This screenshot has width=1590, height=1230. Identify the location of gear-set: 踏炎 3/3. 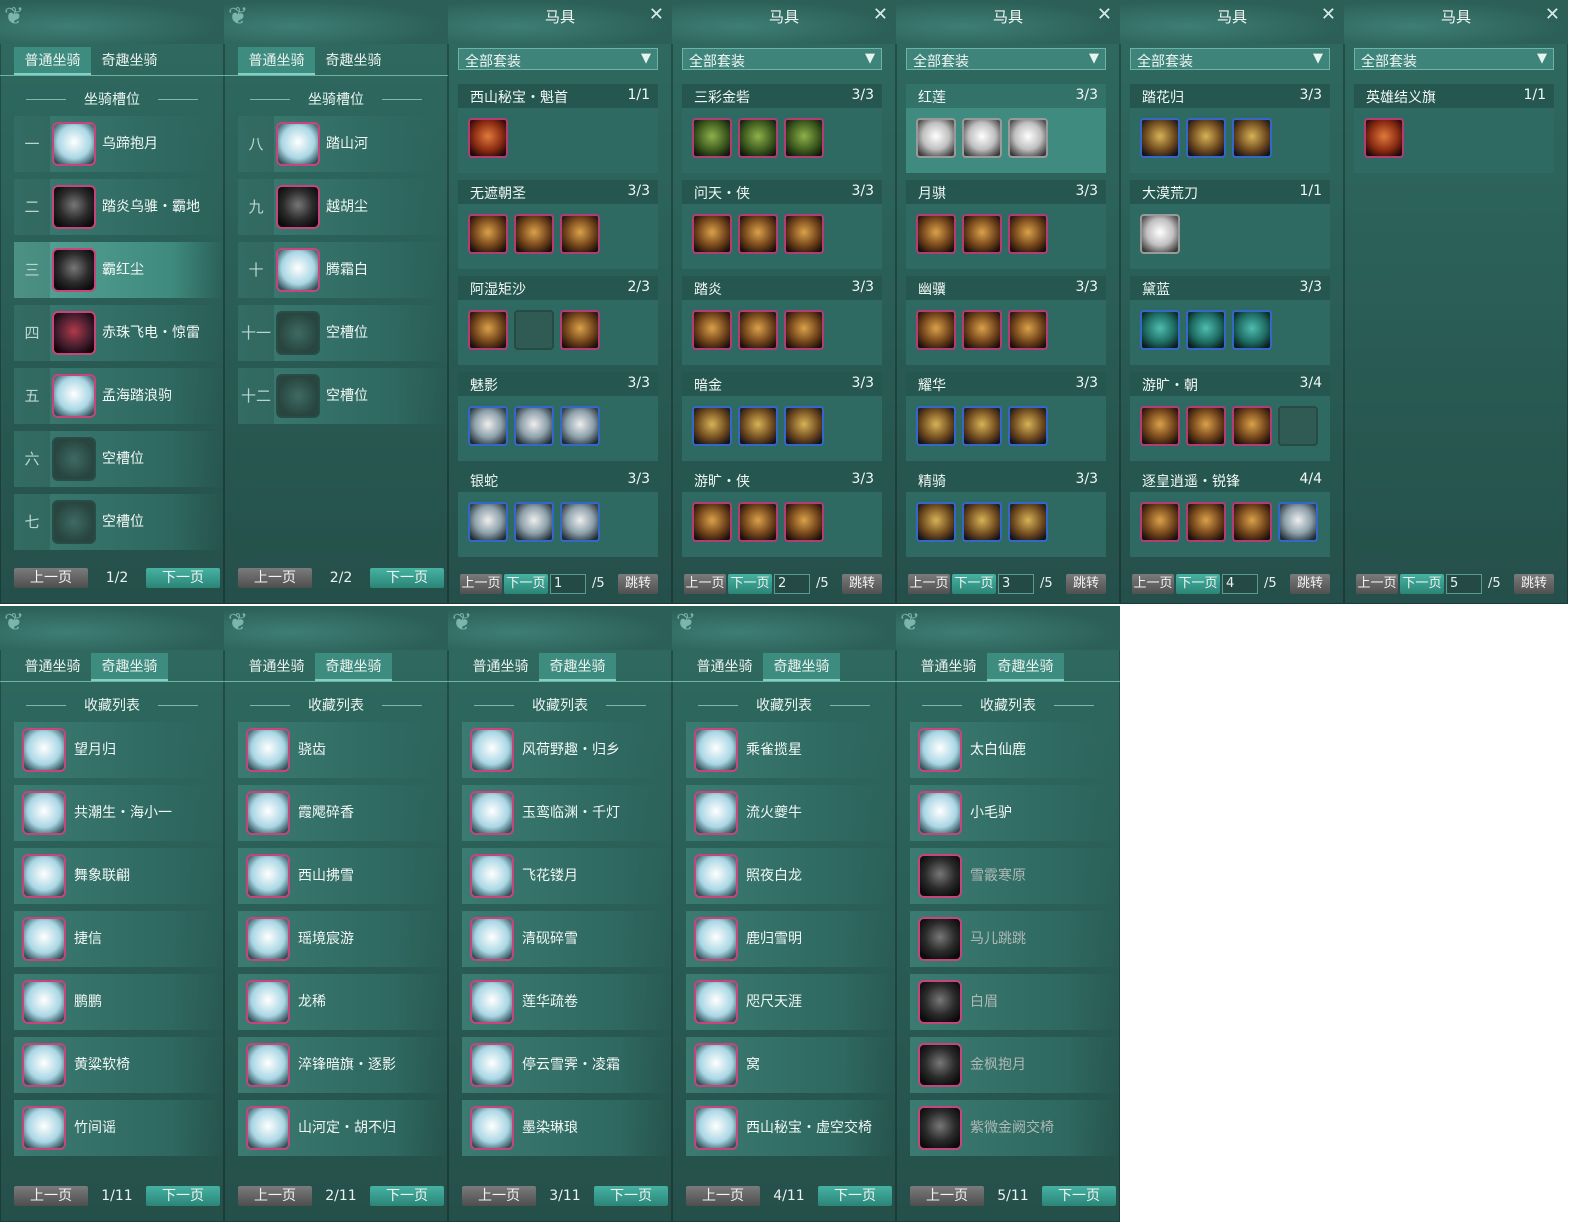
(782, 320).